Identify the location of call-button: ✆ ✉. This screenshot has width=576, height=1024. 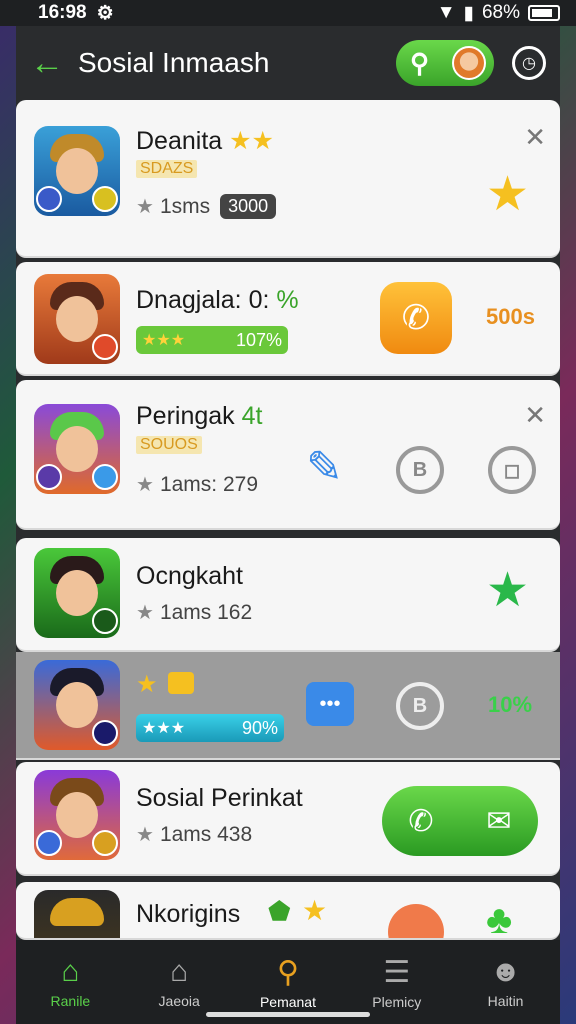
(460, 821).